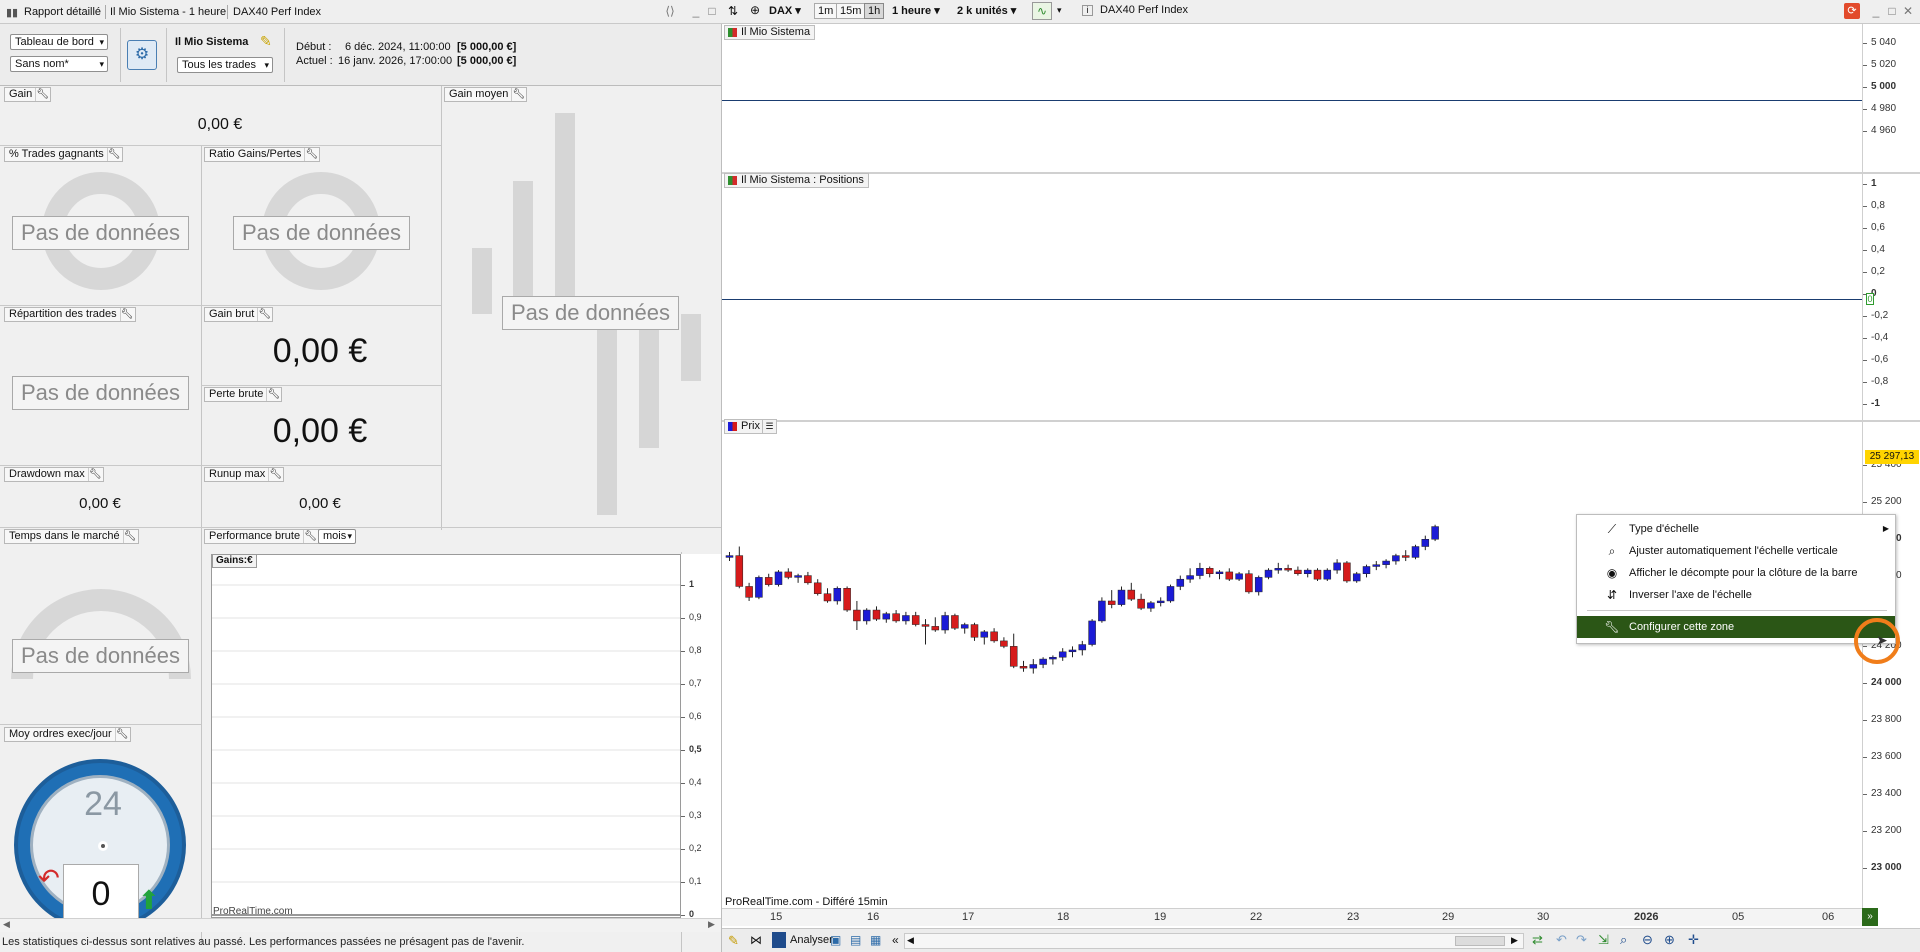  I want to click on zoom-region-icon: ⌕, so click(1623, 940).